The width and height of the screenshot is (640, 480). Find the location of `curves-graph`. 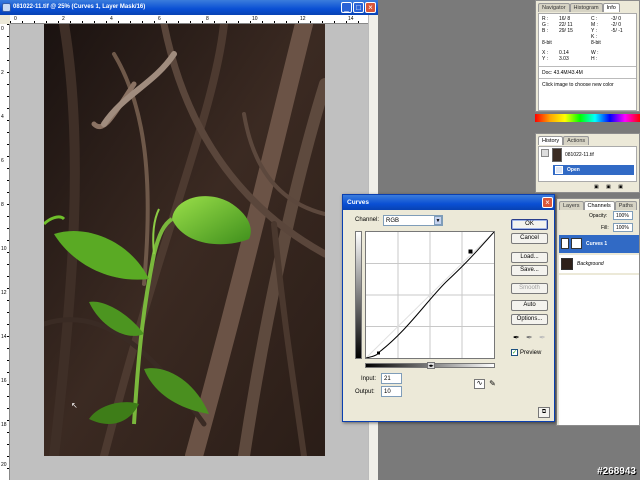

curves-graph is located at coordinates (430, 295).